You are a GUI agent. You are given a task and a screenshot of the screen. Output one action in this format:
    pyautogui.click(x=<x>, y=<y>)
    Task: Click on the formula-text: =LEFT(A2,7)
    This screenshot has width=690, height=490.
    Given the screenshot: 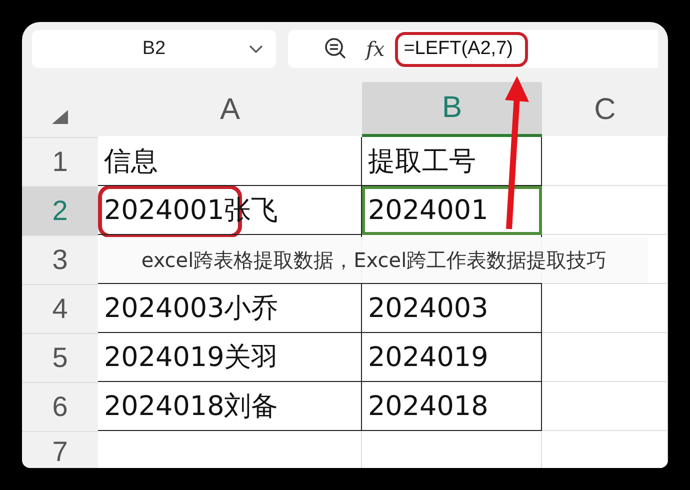 What is the action you would take?
    pyautogui.click(x=461, y=49)
    